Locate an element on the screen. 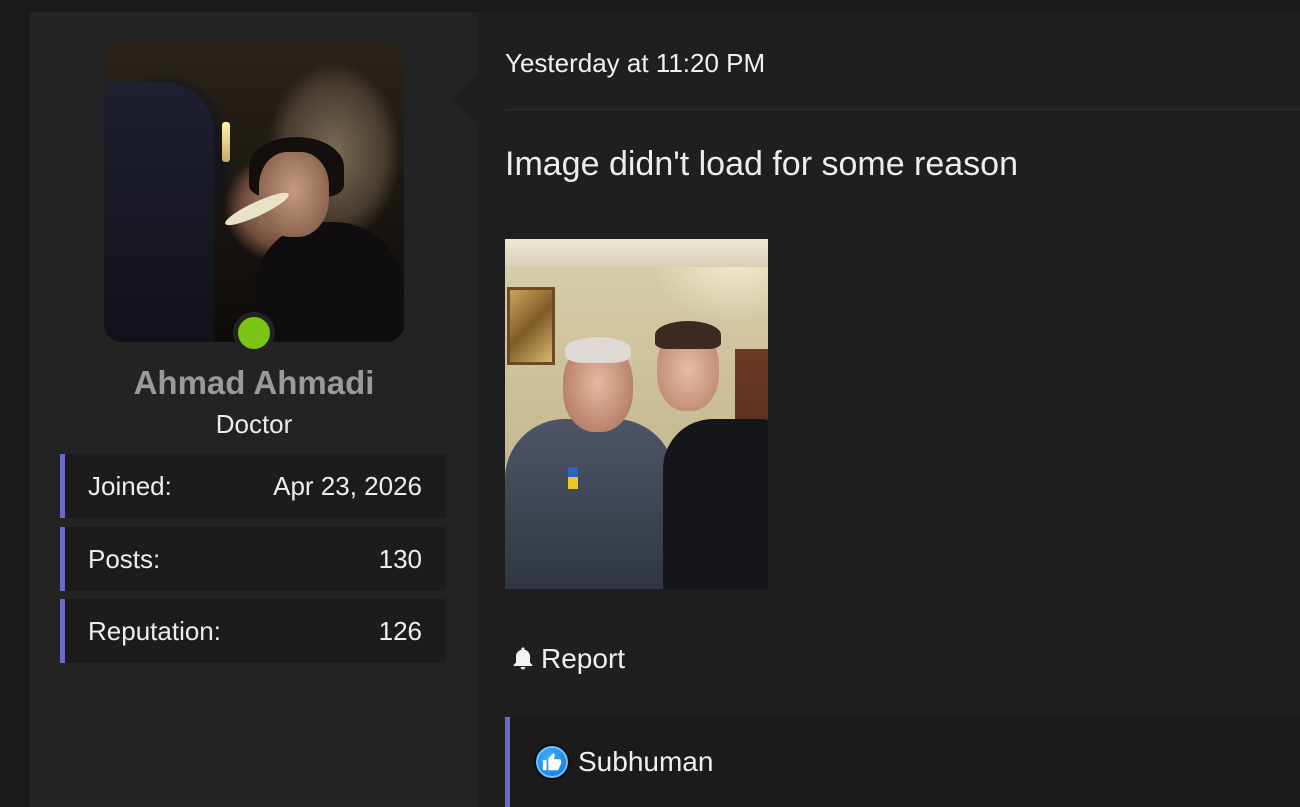 The image size is (1300, 807). avatar-background-figure is located at coordinates (159, 212).